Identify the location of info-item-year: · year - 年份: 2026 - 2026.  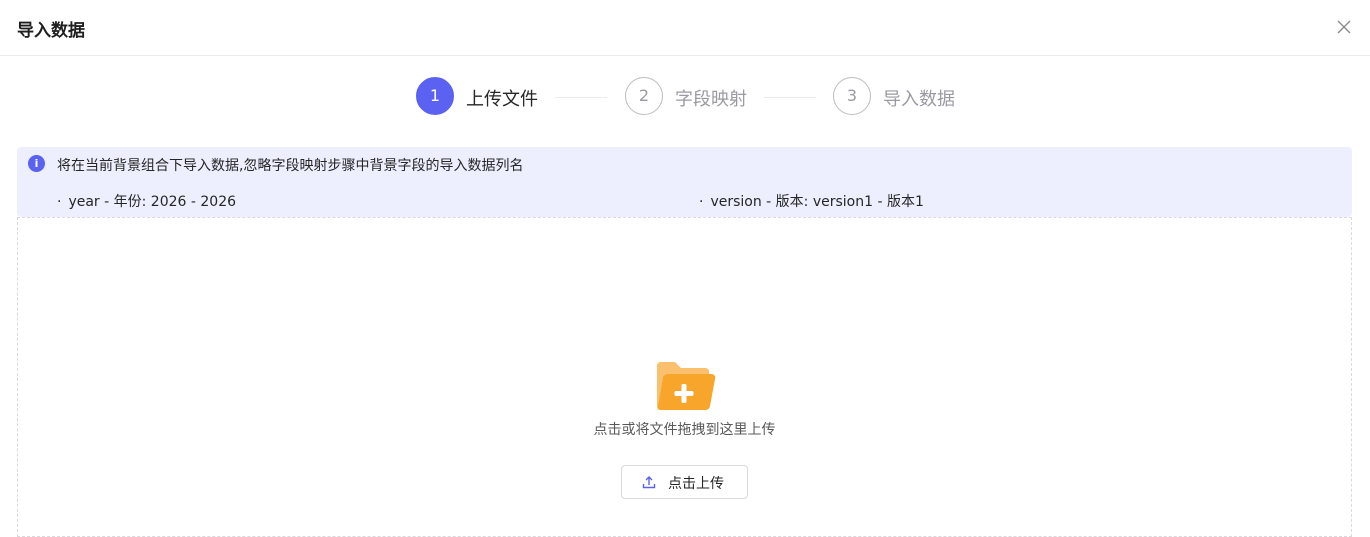
(146, 201).